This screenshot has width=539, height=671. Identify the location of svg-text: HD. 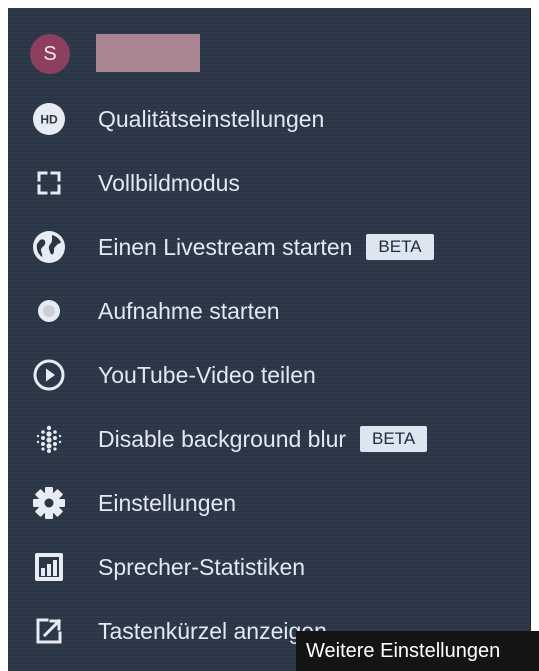
(49, 120).